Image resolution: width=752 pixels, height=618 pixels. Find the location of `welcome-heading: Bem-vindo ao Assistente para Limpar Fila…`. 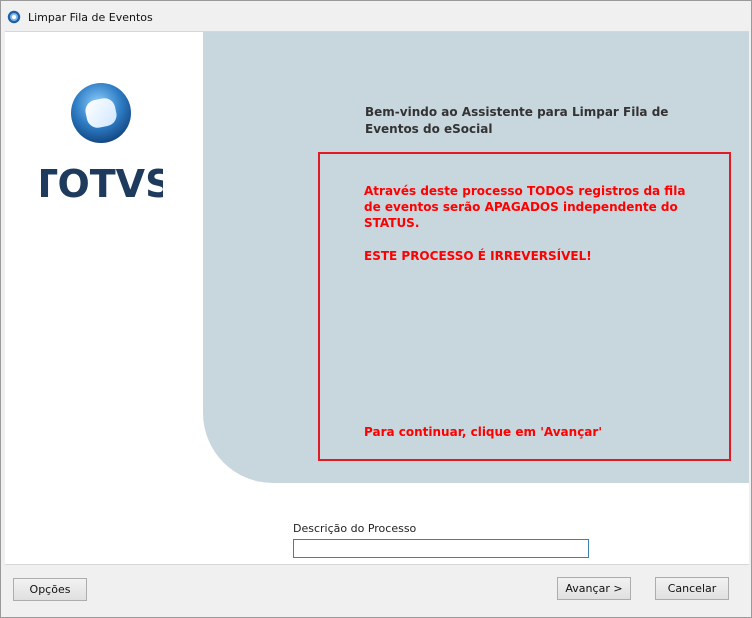

welcome-heading: Bem-vindo ao Assistente para Limpar Fila… is located at coordinates (517, 120).